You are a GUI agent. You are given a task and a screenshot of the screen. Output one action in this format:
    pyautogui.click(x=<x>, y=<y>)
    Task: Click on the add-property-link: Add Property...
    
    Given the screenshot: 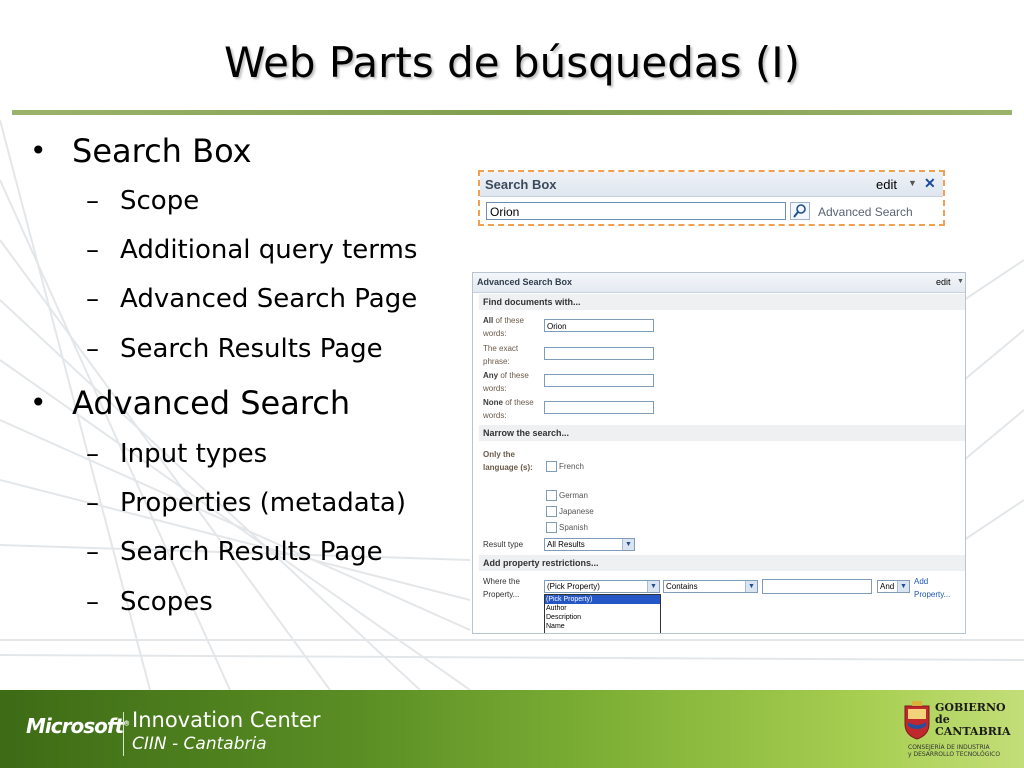 What is the action you would take?
    pyautogui.click(x=938, y=588)
    